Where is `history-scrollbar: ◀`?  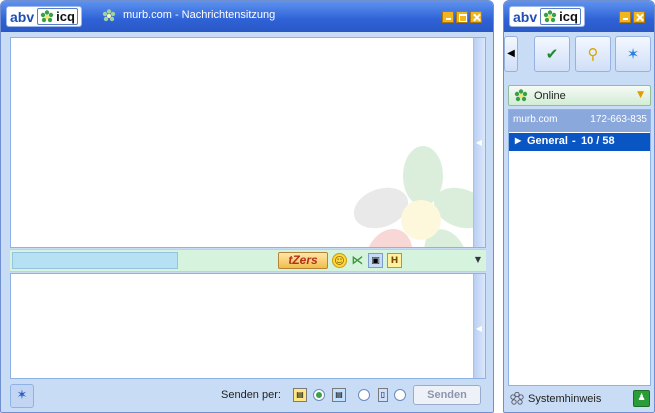 history-scrollbar: ◀ is located at coordinates (479, 142).